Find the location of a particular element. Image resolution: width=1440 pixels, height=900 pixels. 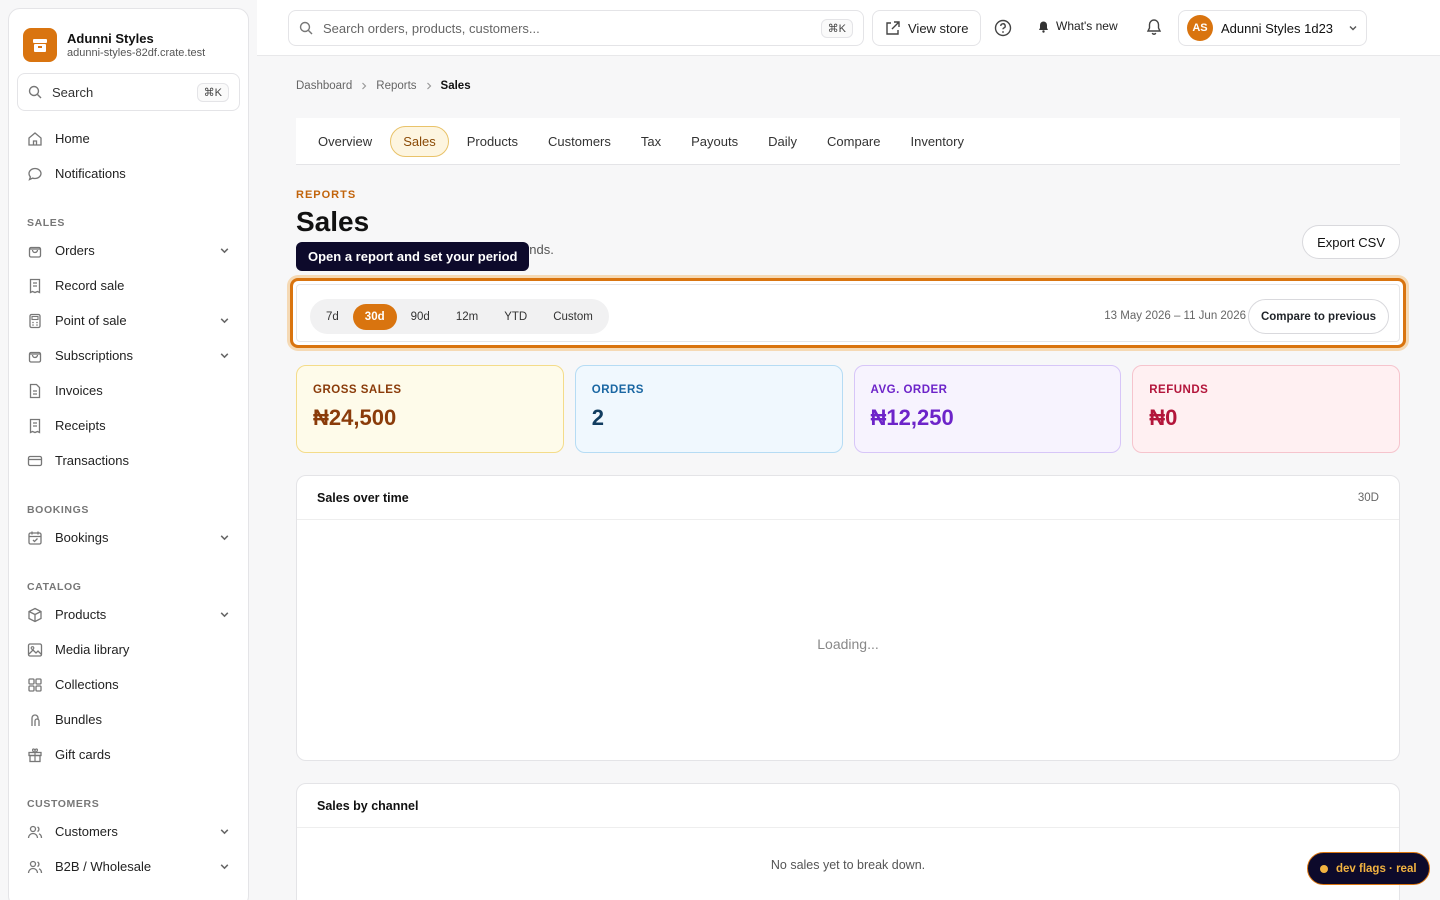

period-option-12m: 12m is located at coordinates (467, 317).